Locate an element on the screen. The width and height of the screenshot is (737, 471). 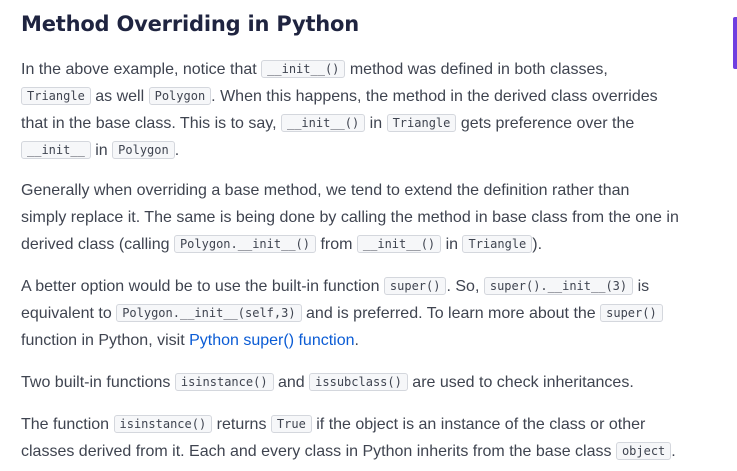
text: from is located at coordinates (336, 244).